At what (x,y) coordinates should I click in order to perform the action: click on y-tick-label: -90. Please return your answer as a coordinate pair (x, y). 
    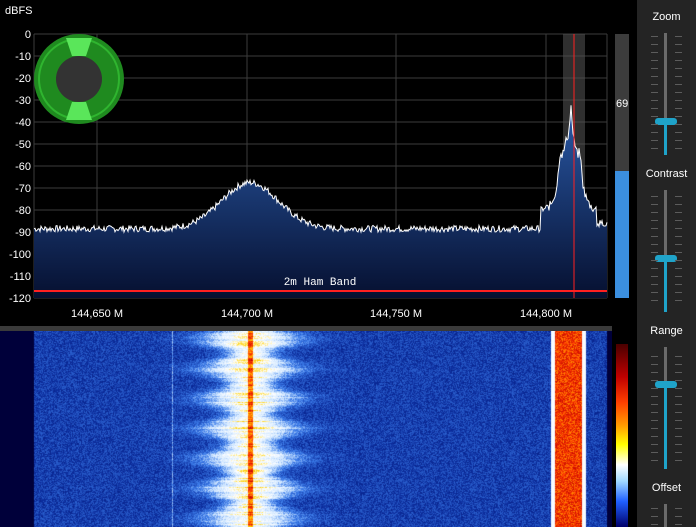
    Looking at the image, I should click on (23, 233).